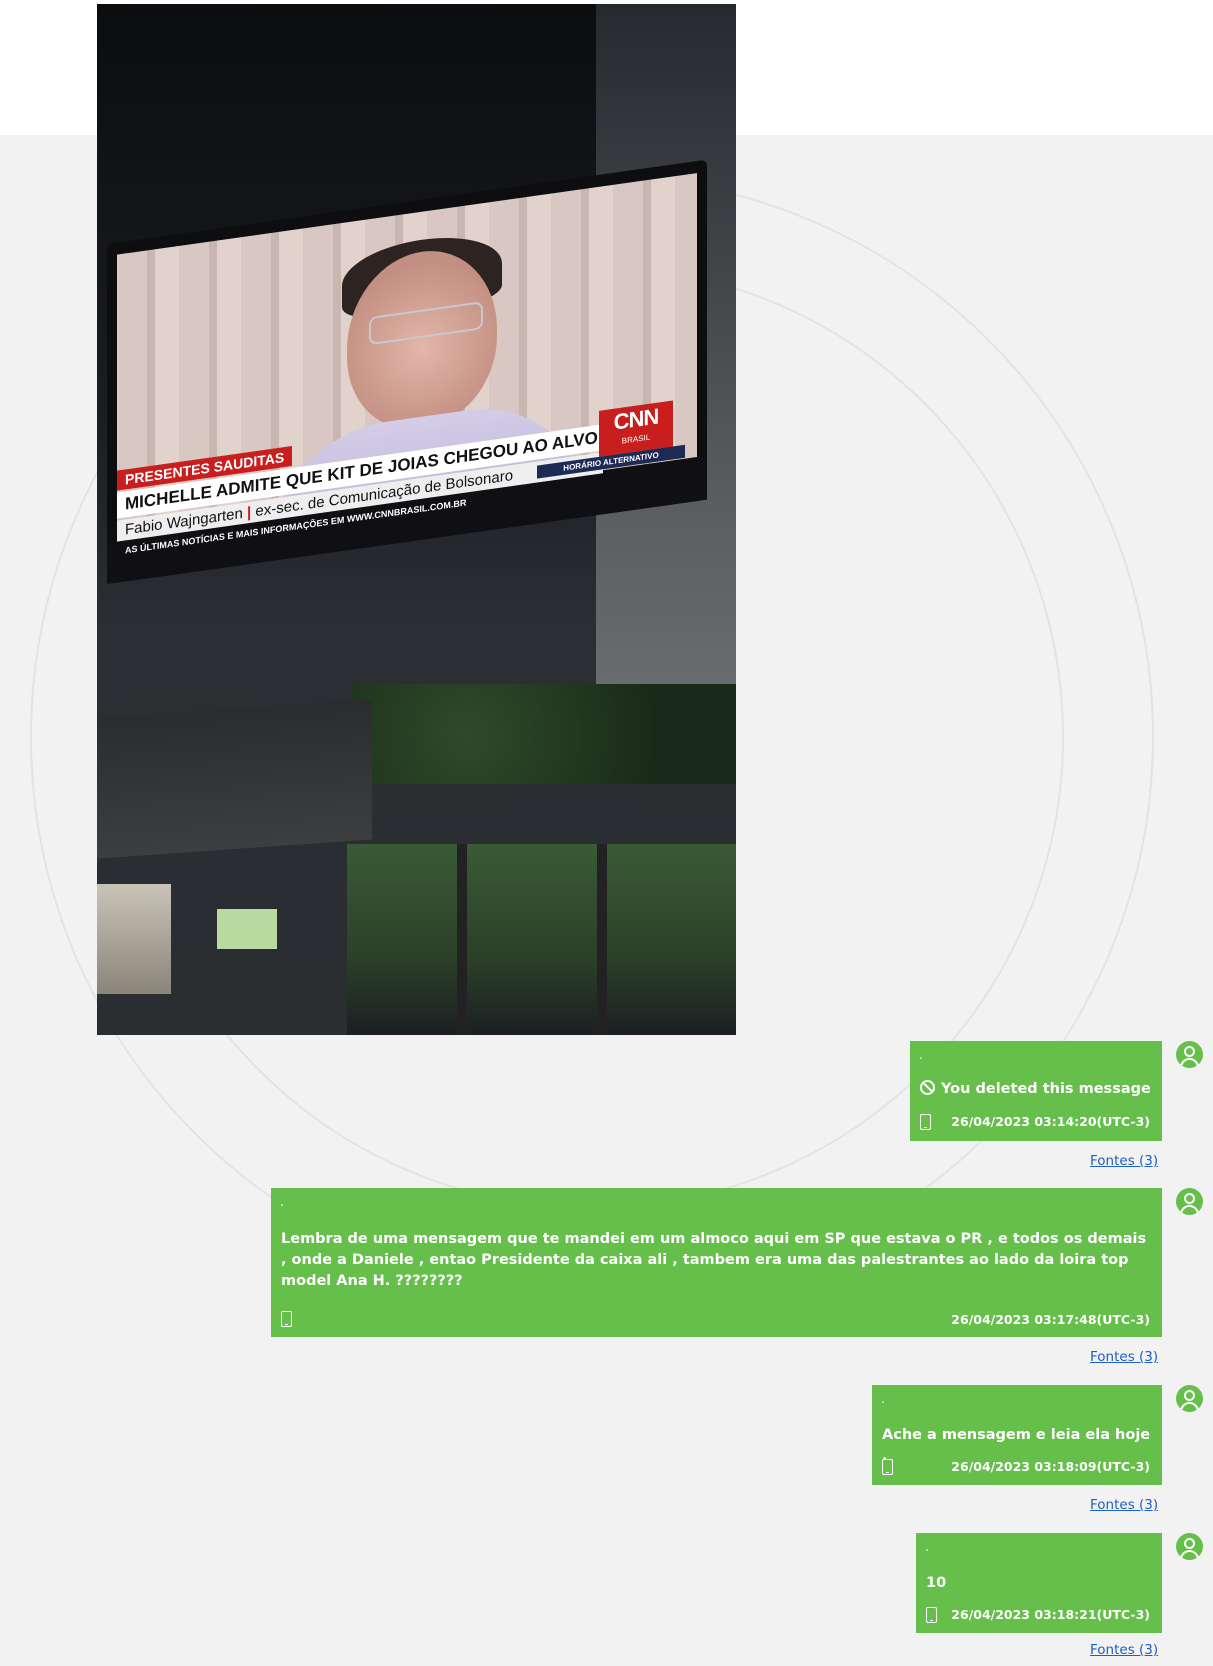 This screenshot has width=1213, height=1666. Describe the element at coordinates (234, 779) in the screenshot. I see `photo-ceiling` at that location.